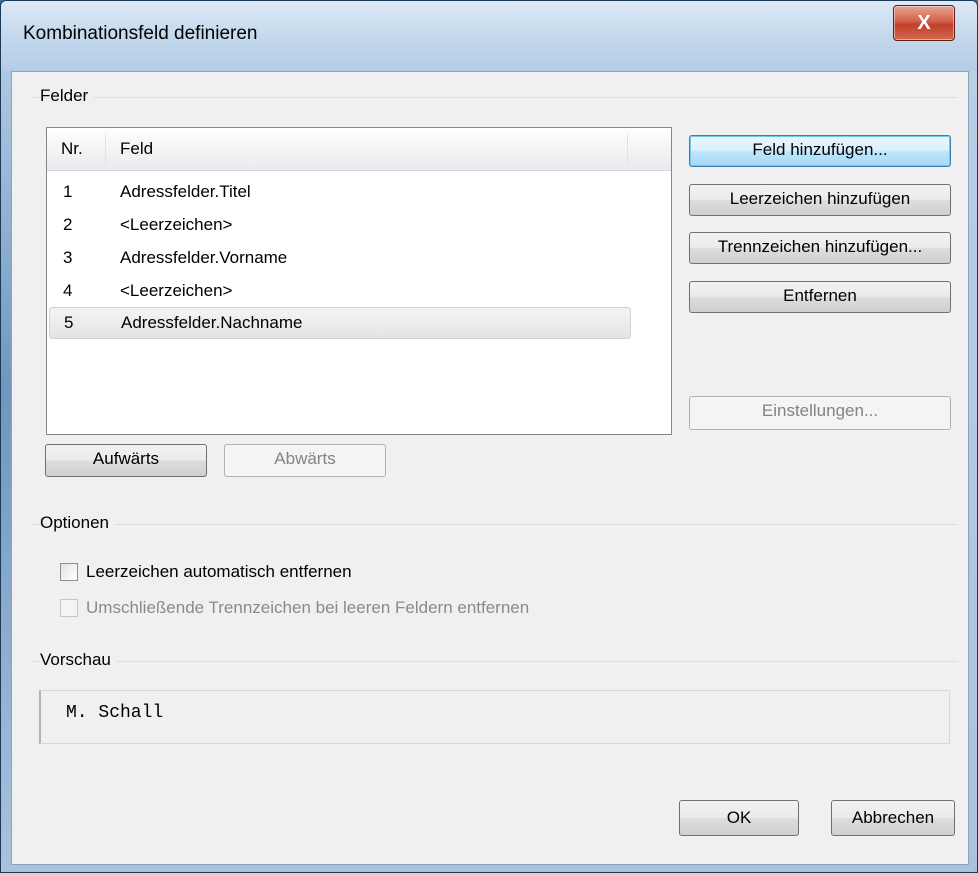  I want to click on close-icon: X, so click(924, 22).